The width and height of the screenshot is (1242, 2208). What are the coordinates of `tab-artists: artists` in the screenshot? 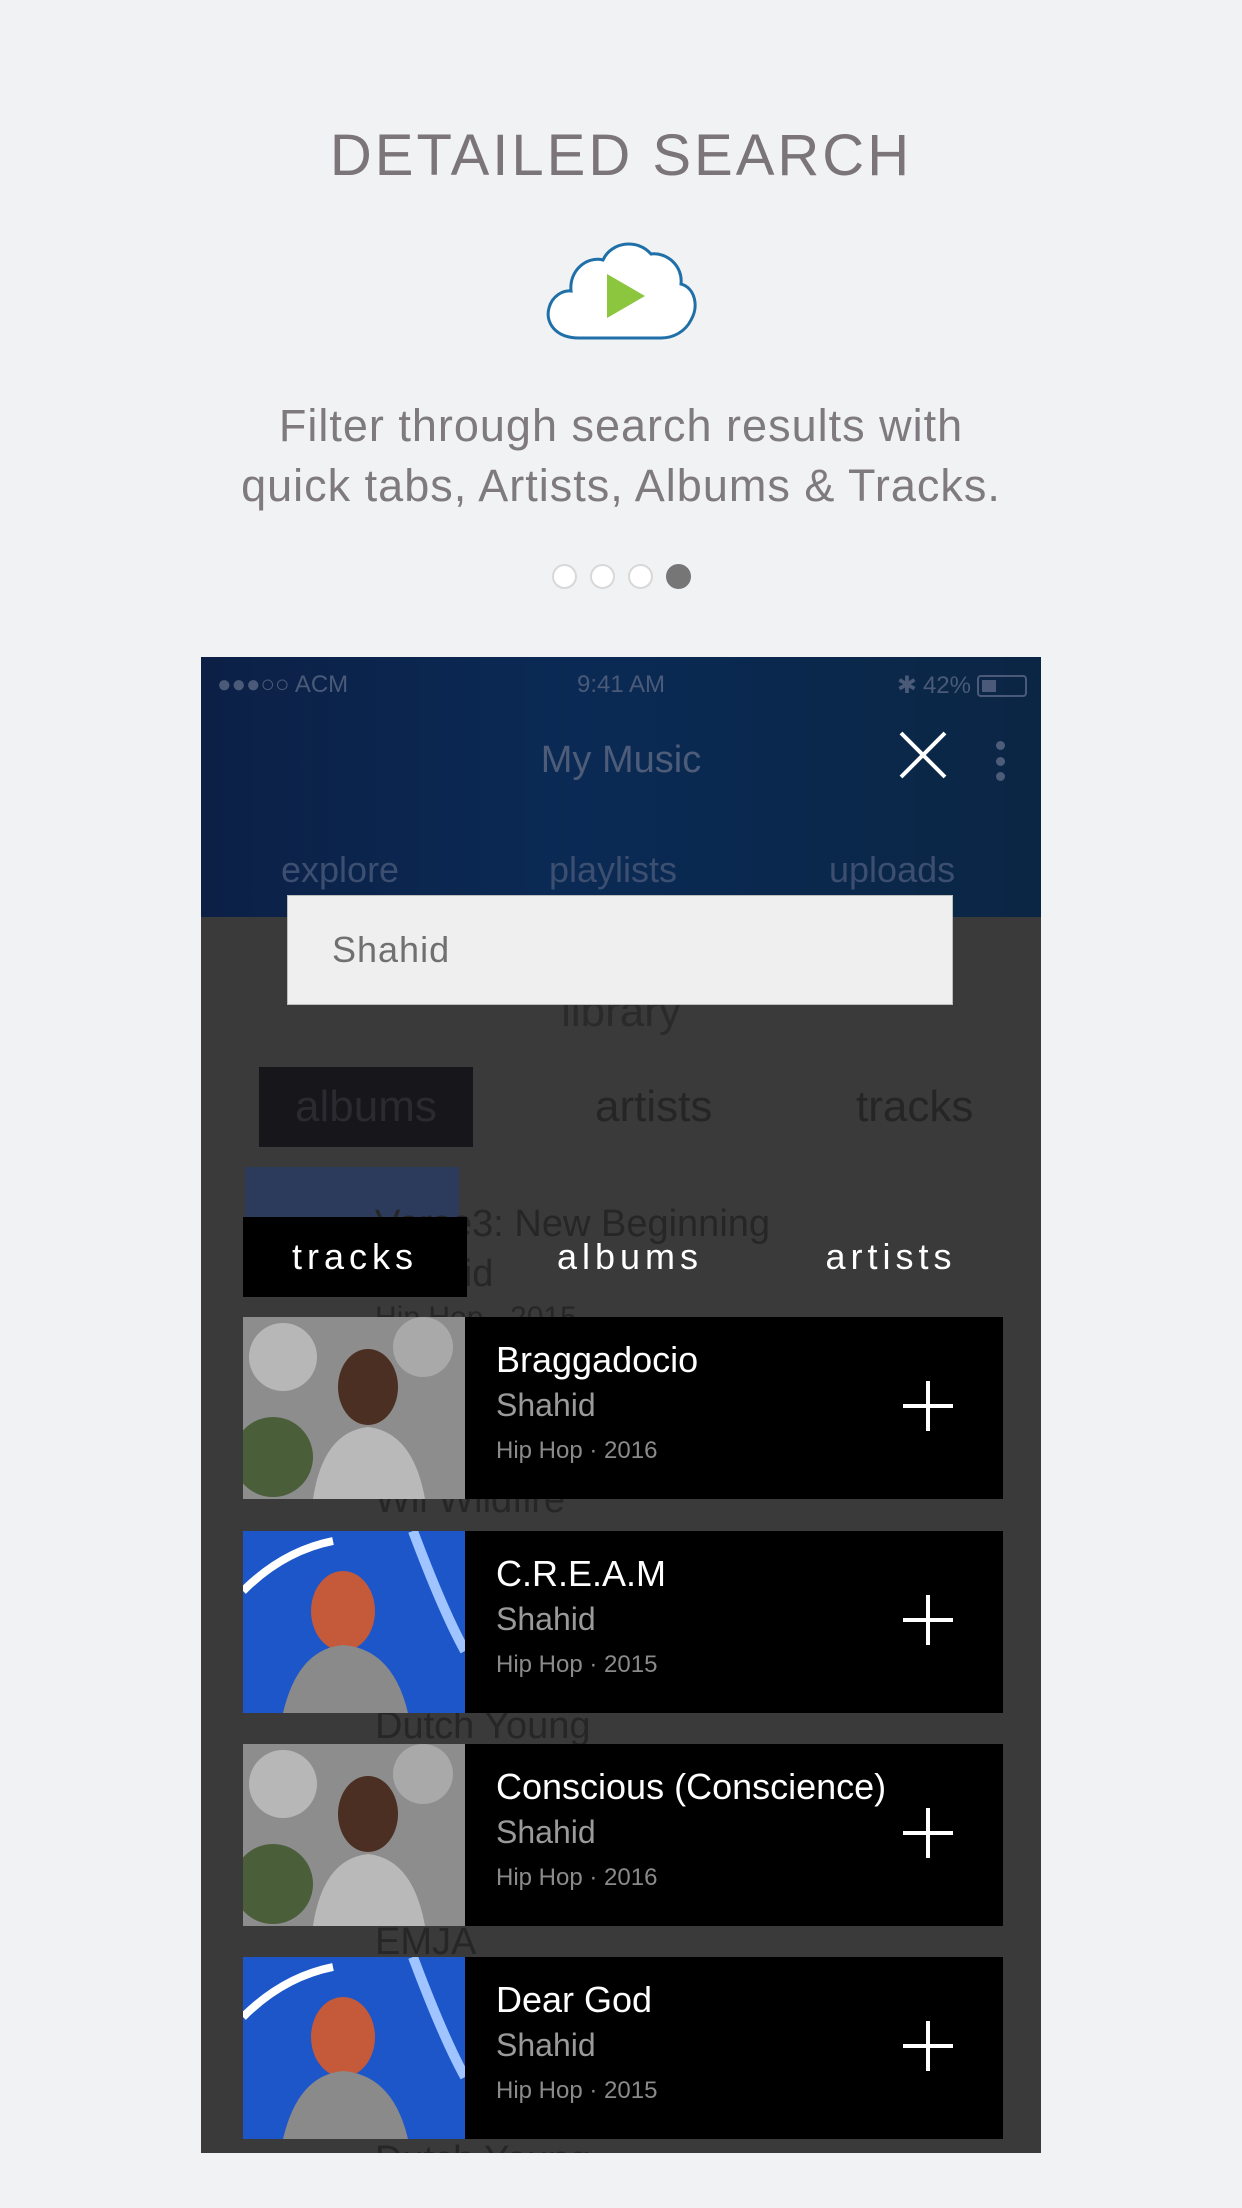 It's located at (891, 1257).